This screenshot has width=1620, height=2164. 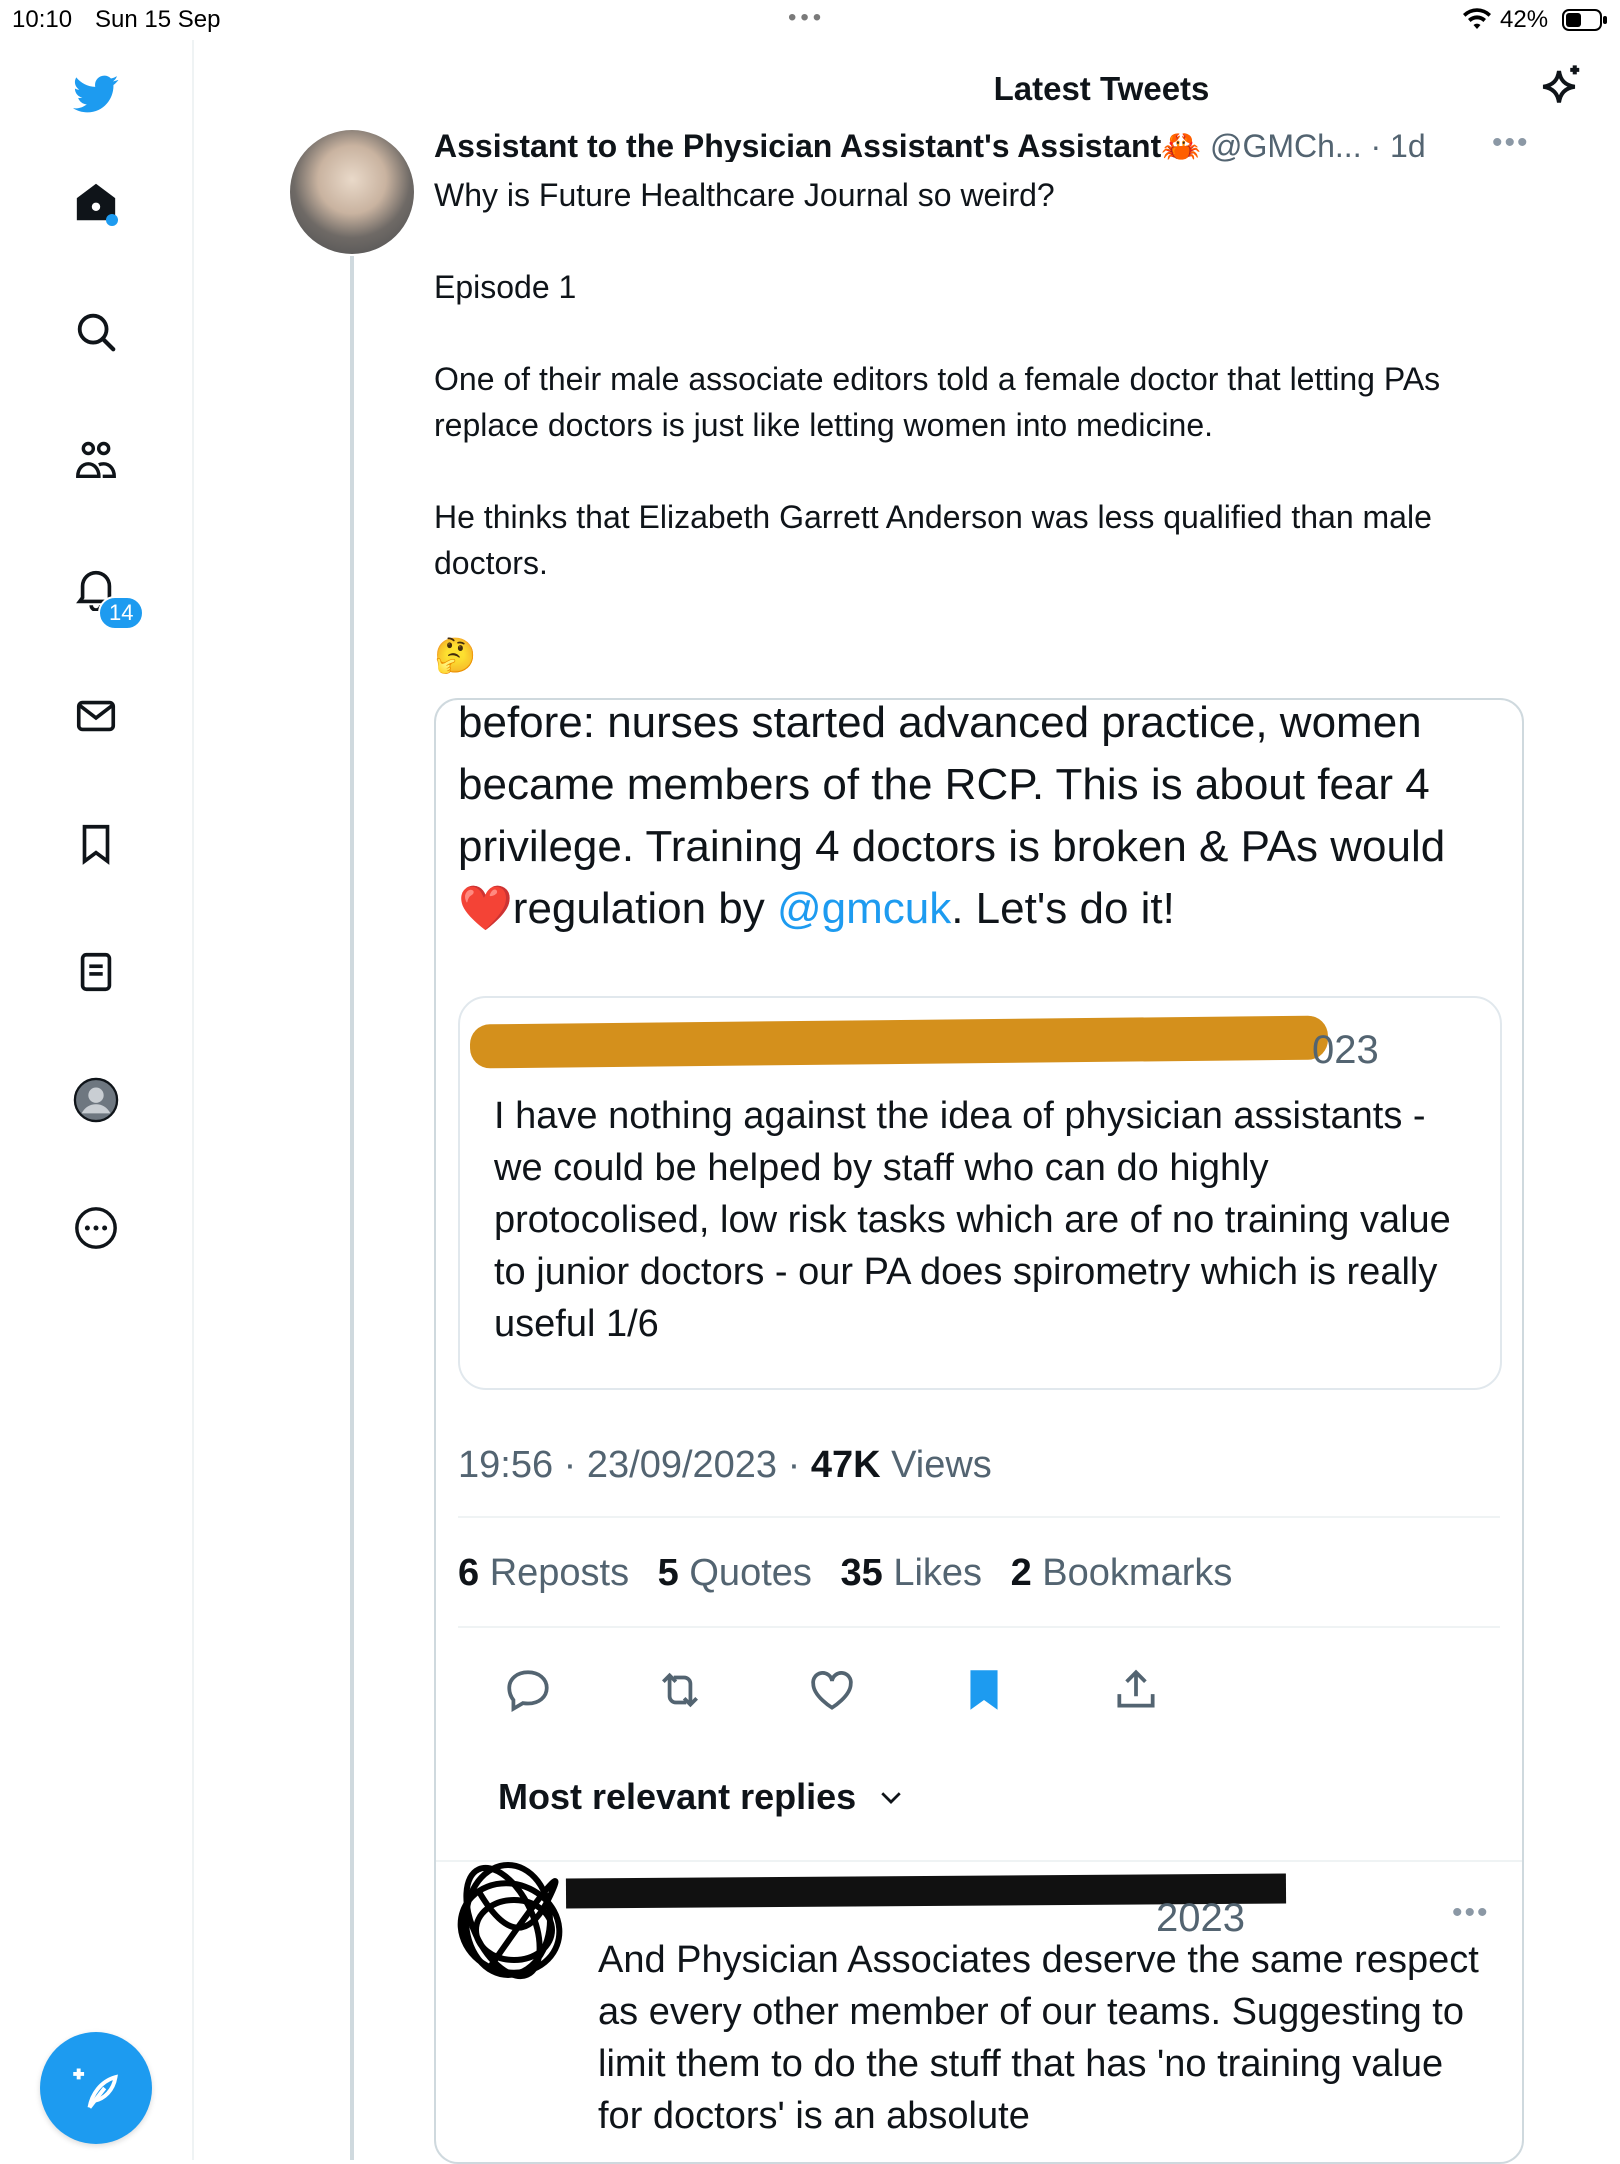 What do you see at coordinates (1318, 145) in the screenshot?
I see `author-handle: @GMCh... · 1d` at bounding box center [1318, 145].